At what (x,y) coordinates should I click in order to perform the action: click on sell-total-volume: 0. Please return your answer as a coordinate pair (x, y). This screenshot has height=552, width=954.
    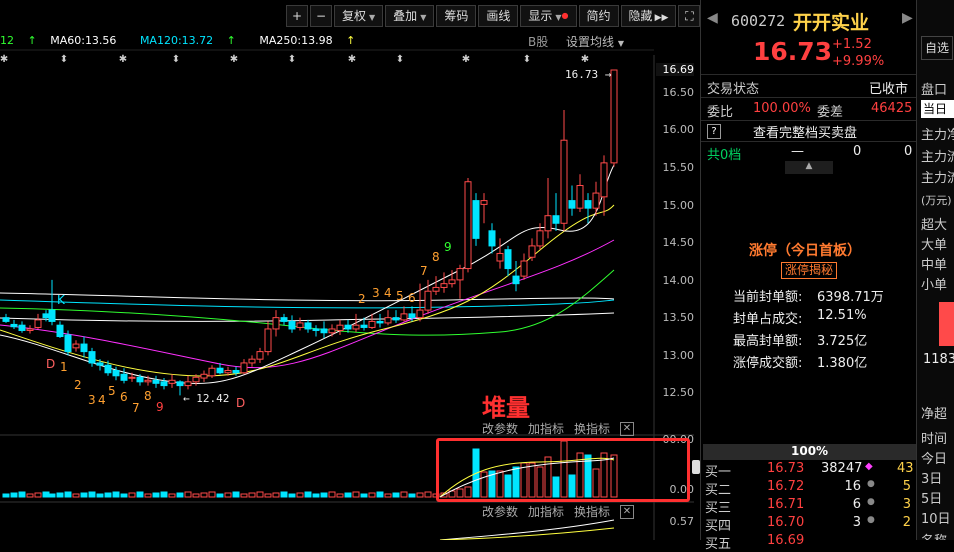
    Looking at the image, I should click on (857, 151).